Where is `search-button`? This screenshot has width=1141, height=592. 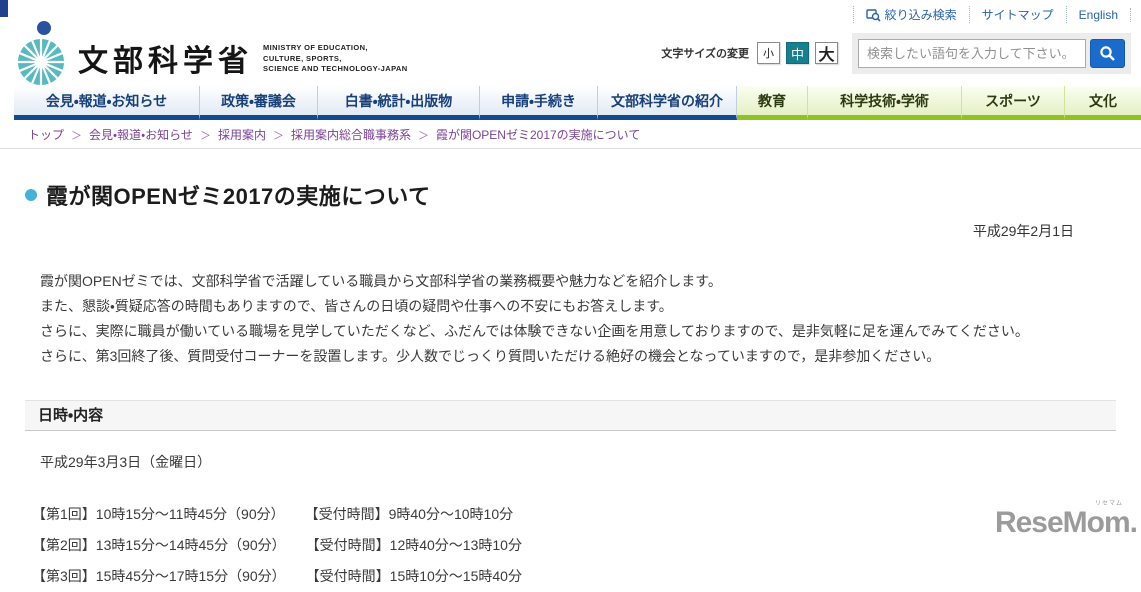
search-button is located at coordinates (1107, 53).